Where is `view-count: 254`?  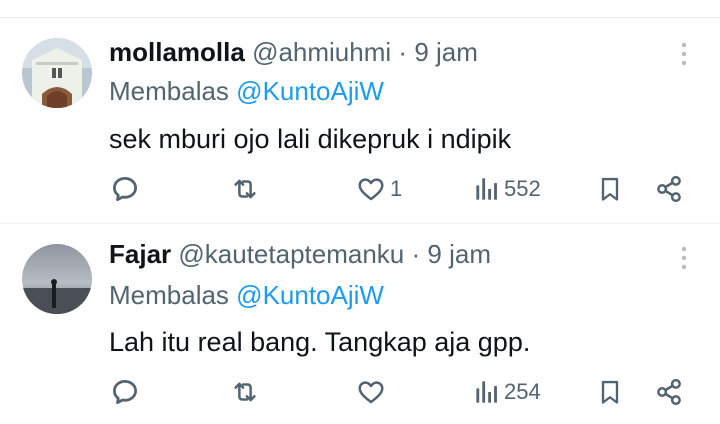
view-count: 254 is located at coordinates (522, 391).